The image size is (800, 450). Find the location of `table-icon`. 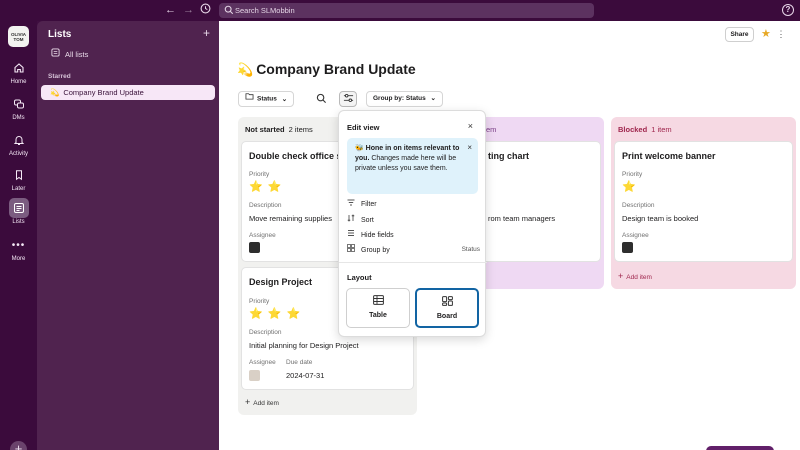

table-icon is located at coordinates (378, 301).